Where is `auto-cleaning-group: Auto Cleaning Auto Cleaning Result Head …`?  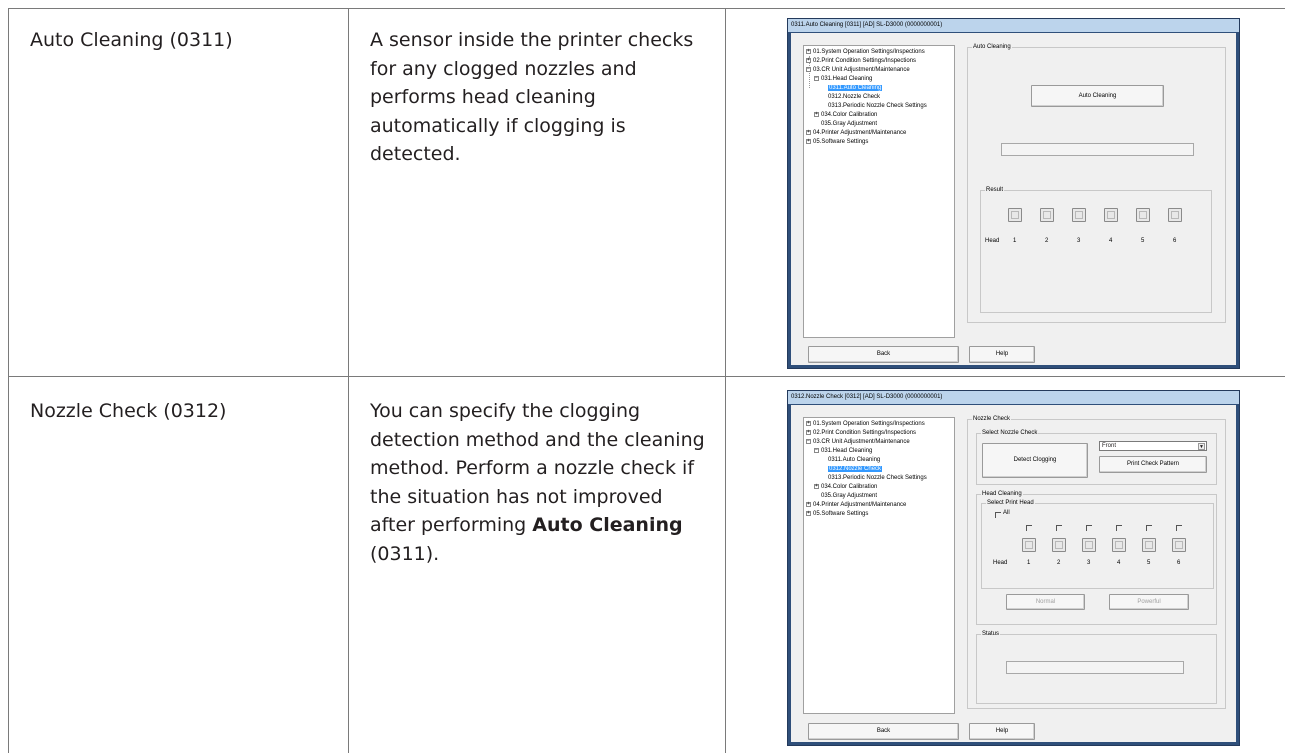 auto-cleaning-group: Auto Cleaning Auto Cleaning Result Head … is located at coordinates (1096, 183).